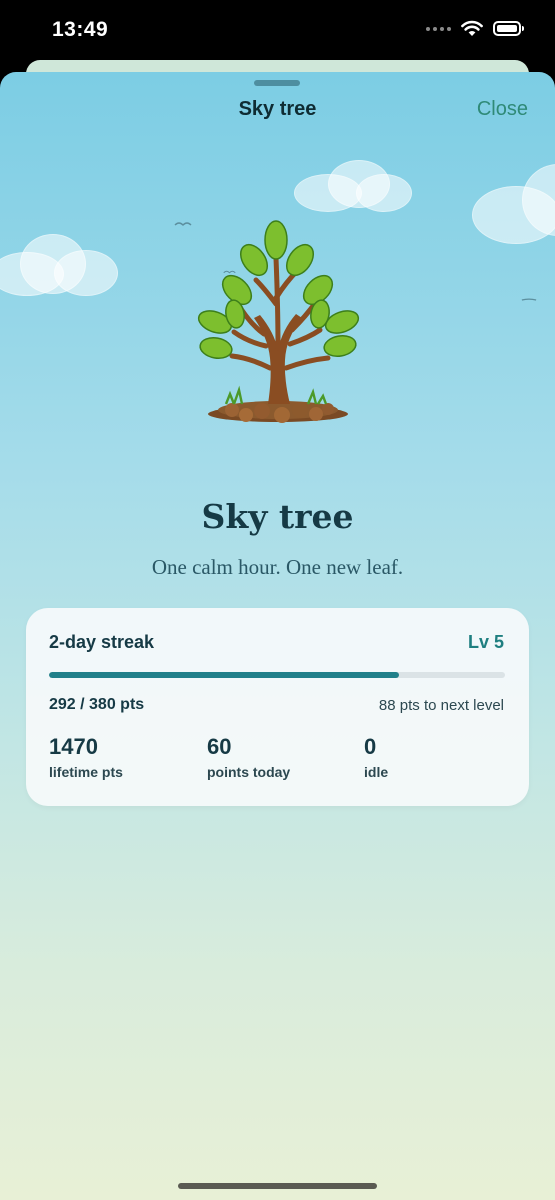 Image resolution: width=555 pixels, height=1200 pixels. What do you see at coordinates (278, 321) in the screenshot?
I see `tree-icon` at bounding box center [278, 321].